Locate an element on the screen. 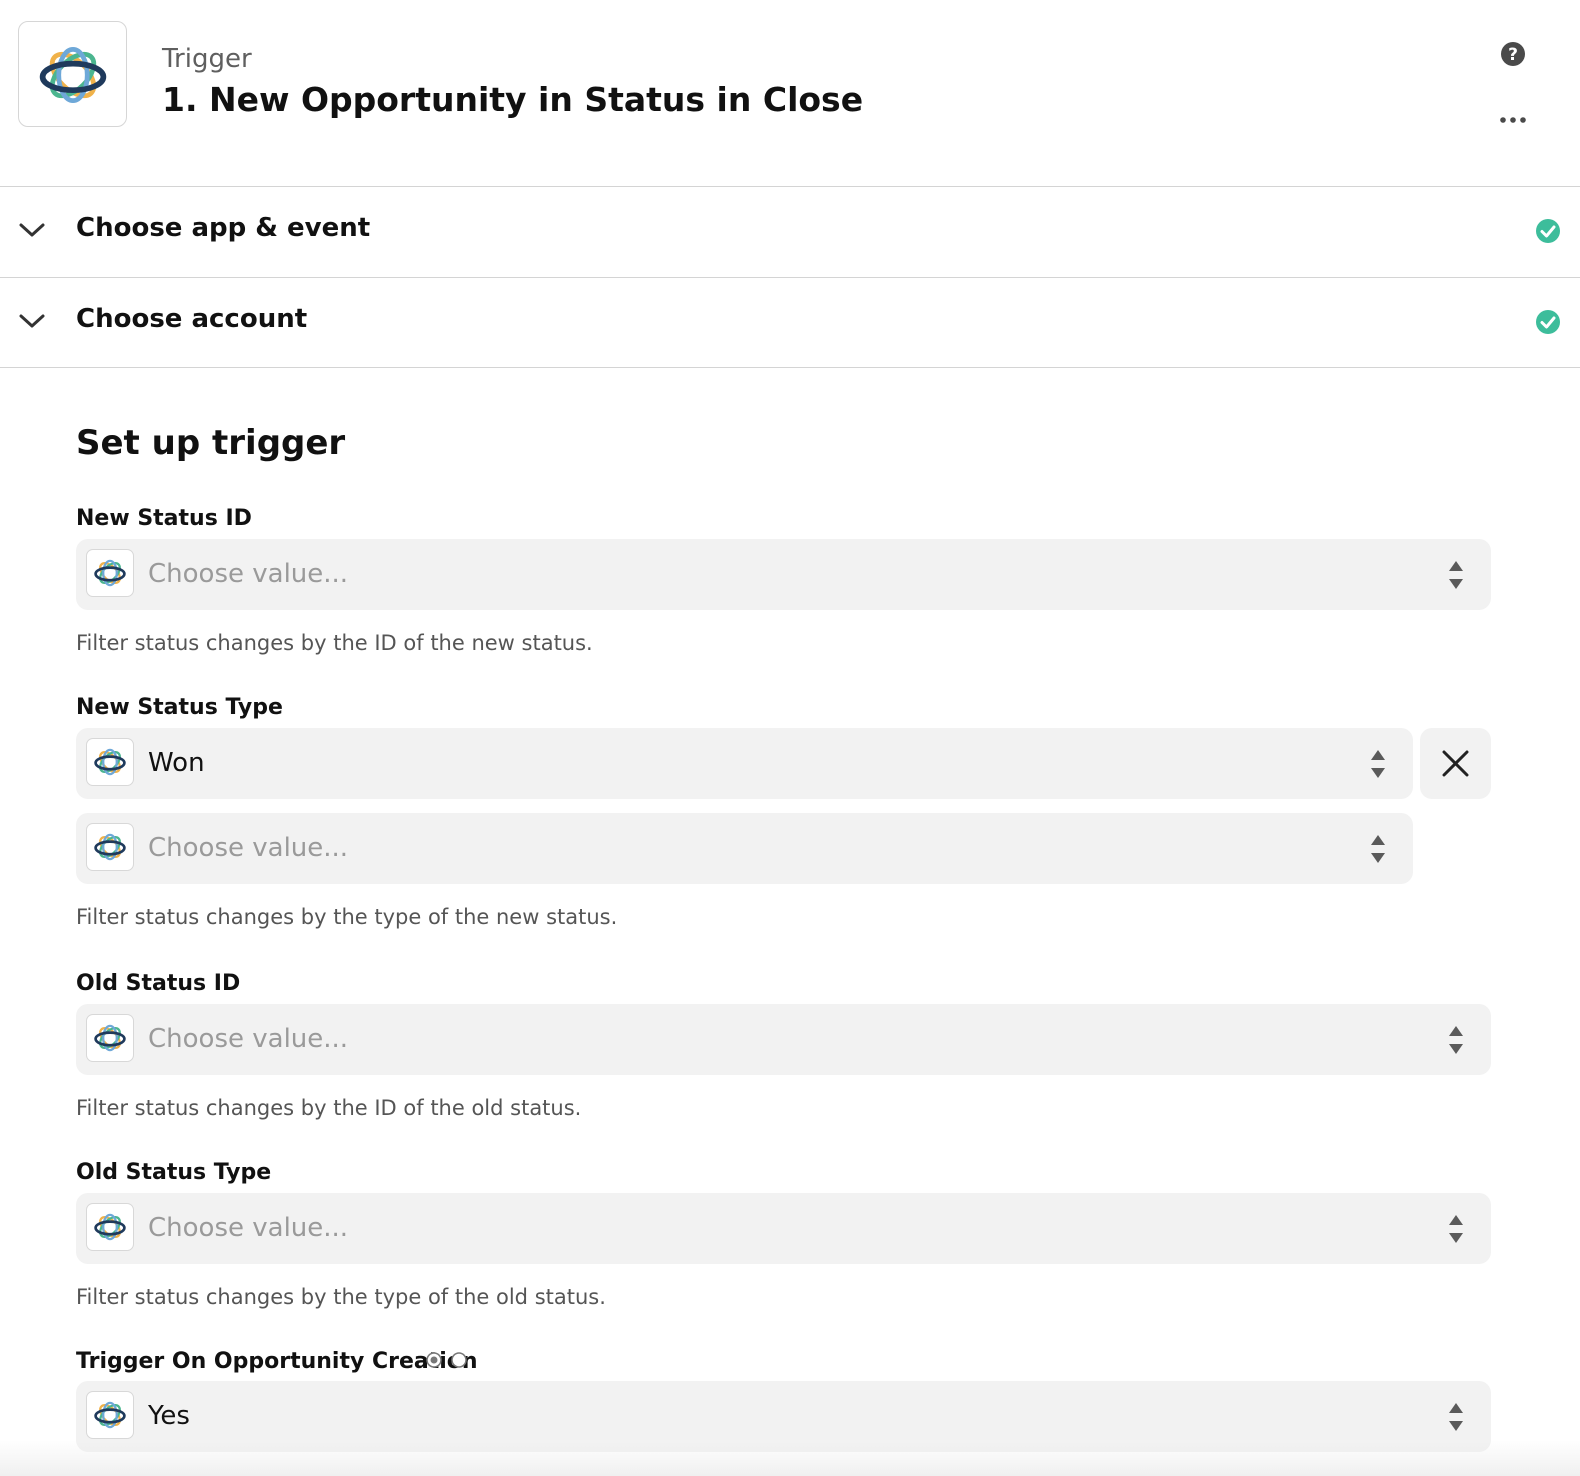 The width and height of the screenshot is (1580, 1476). close-icon is located at coordinates (1455, 763).